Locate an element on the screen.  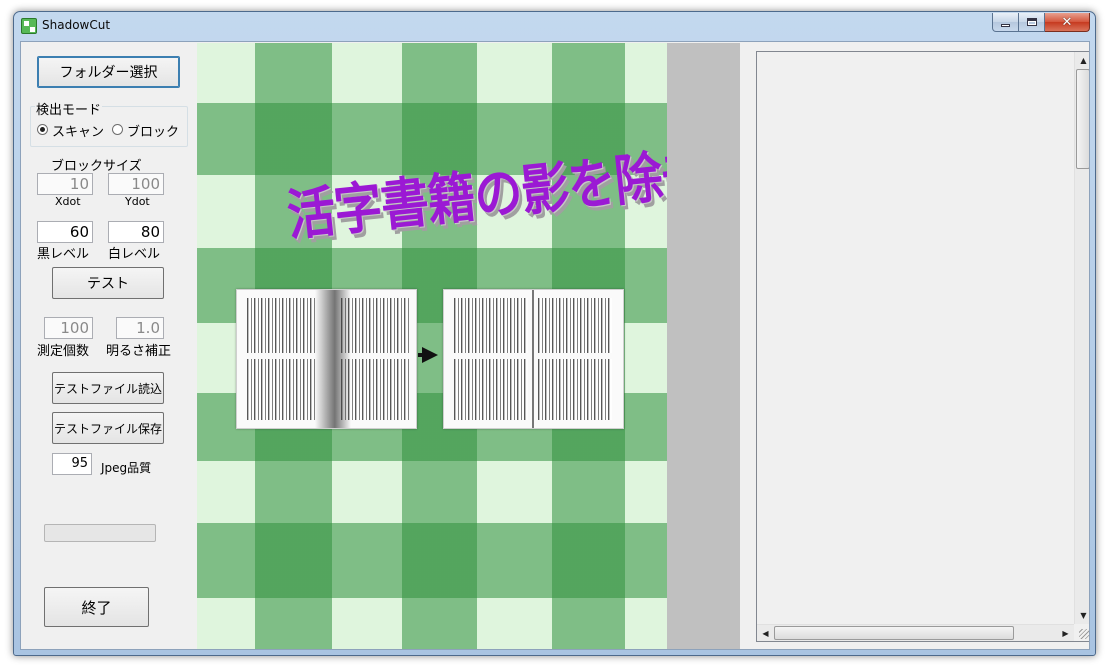
folder-select-button: フォルダー選択 is located at coordinates (108, 72).